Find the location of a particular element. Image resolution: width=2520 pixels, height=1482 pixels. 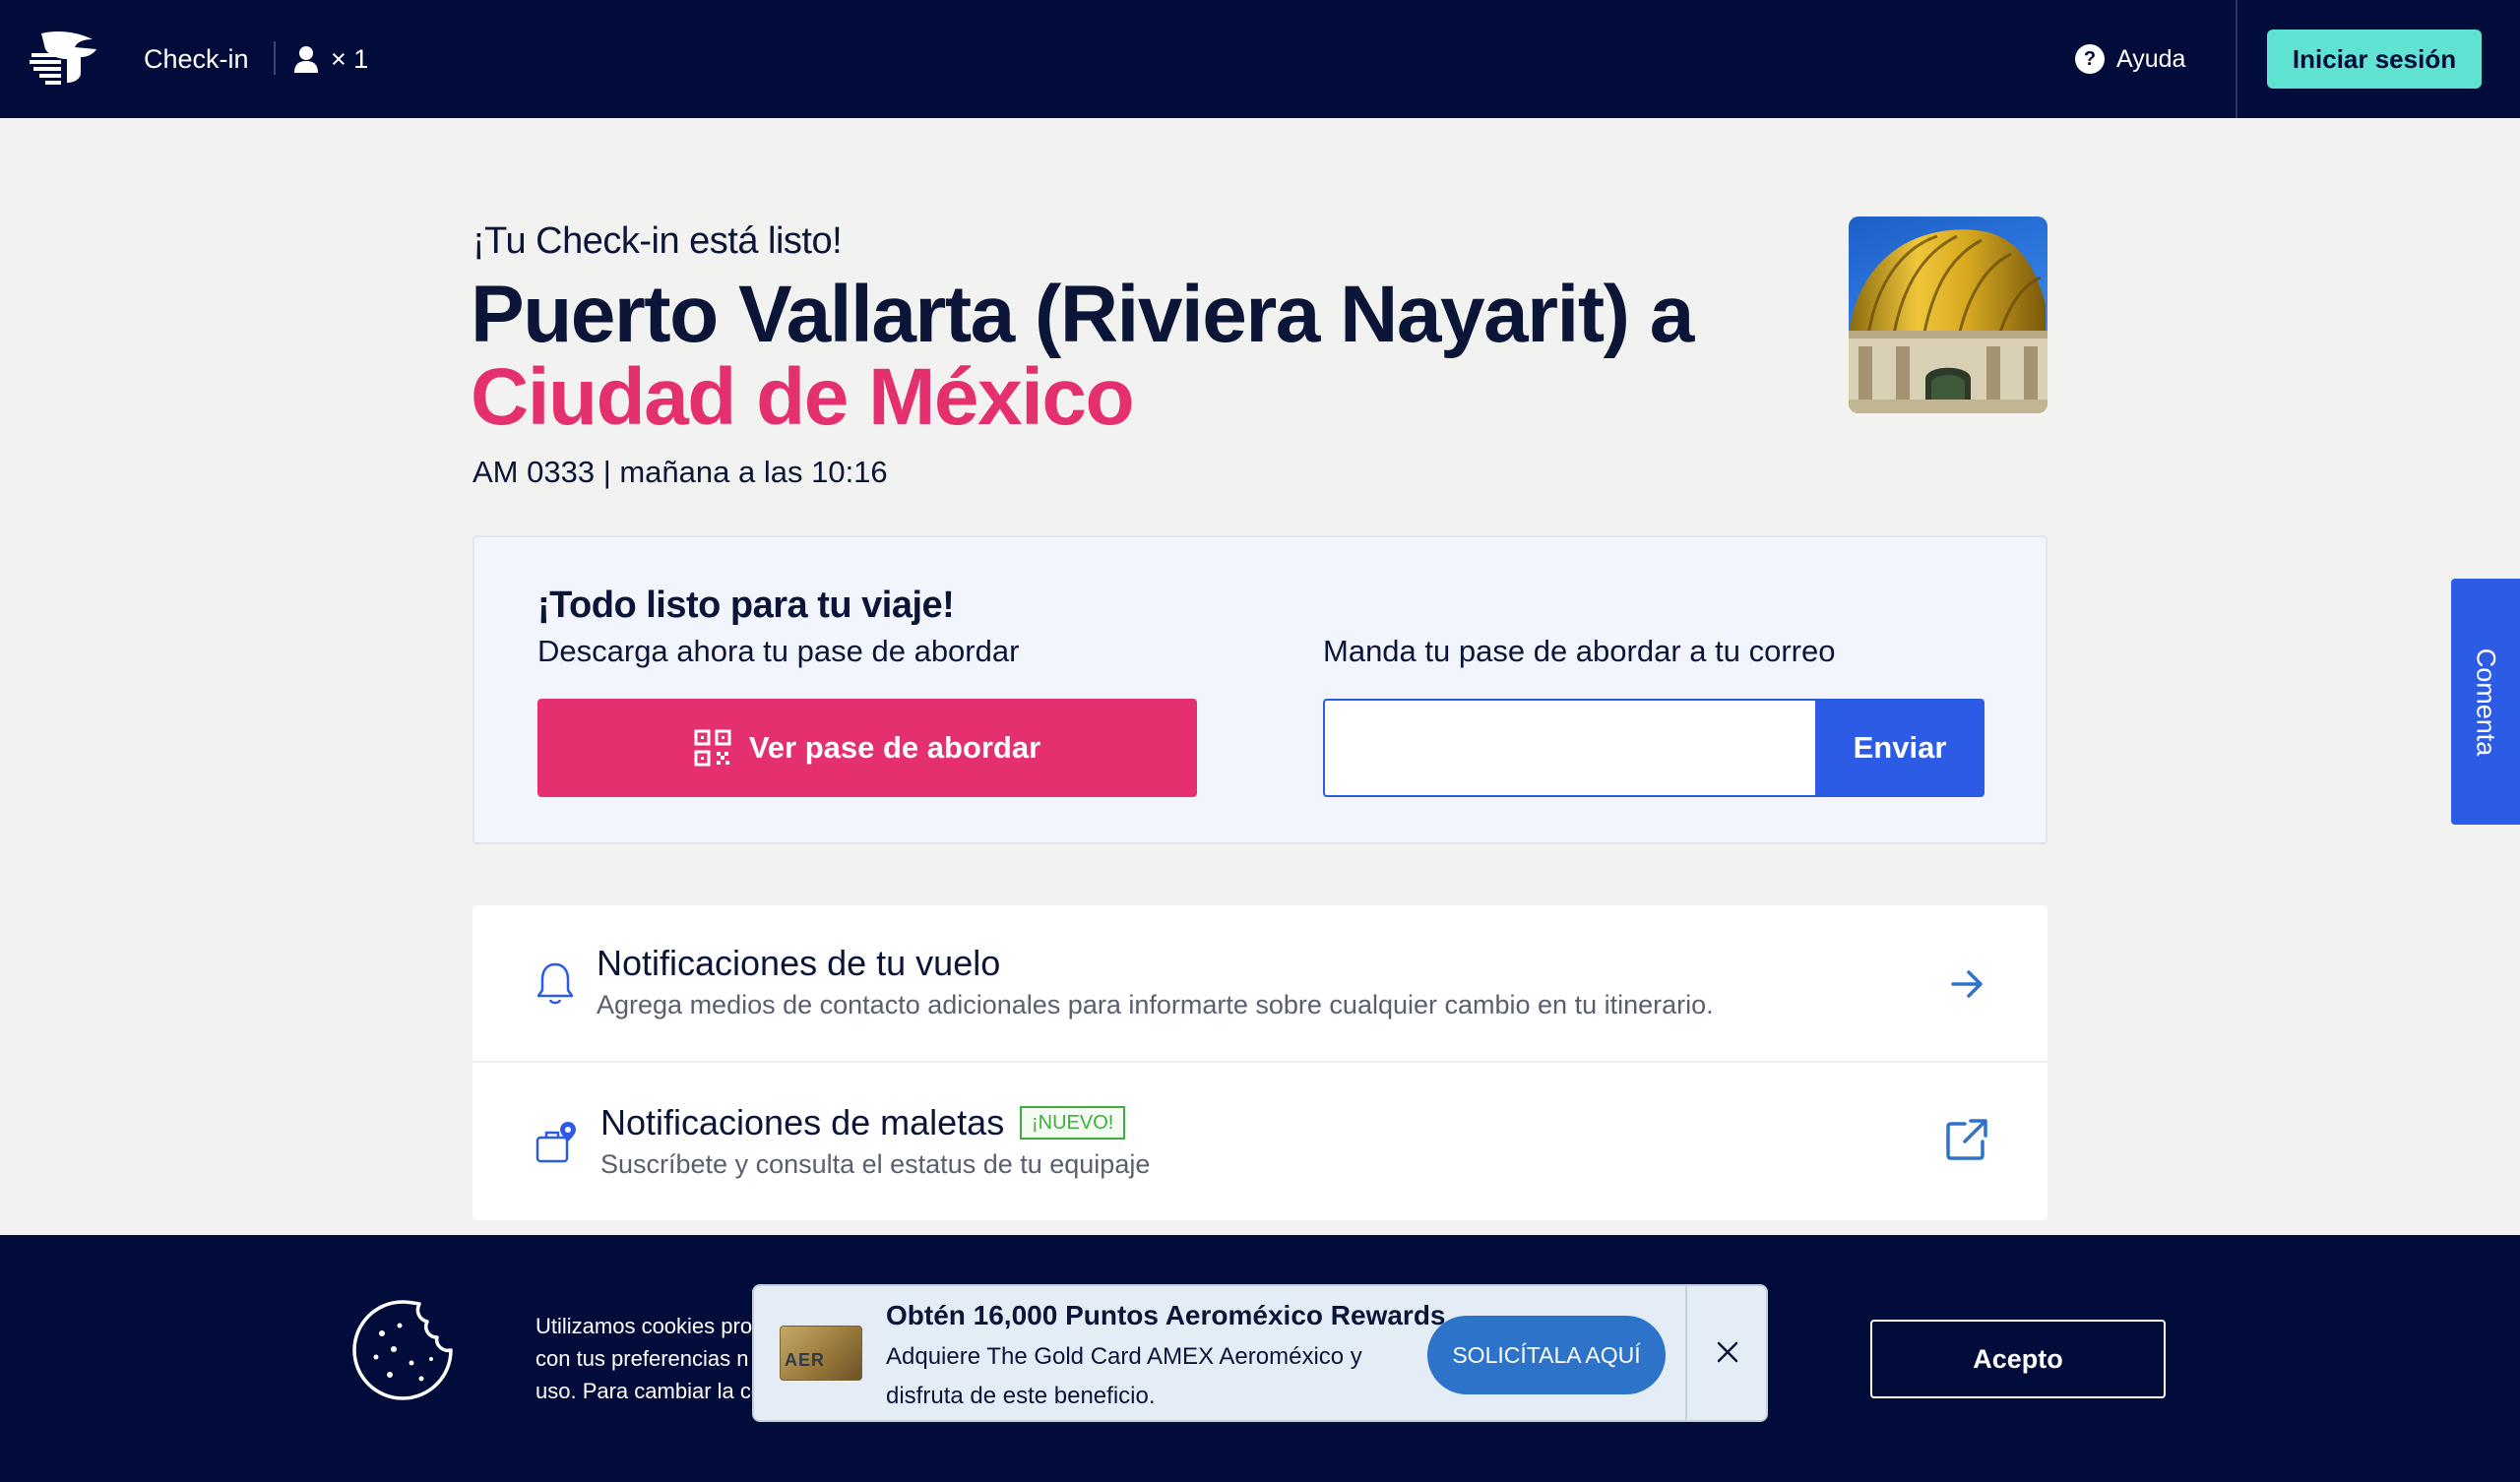

flight-notifications-title: Notificaciones de tu vuelo is located at coordinates (799, 963).